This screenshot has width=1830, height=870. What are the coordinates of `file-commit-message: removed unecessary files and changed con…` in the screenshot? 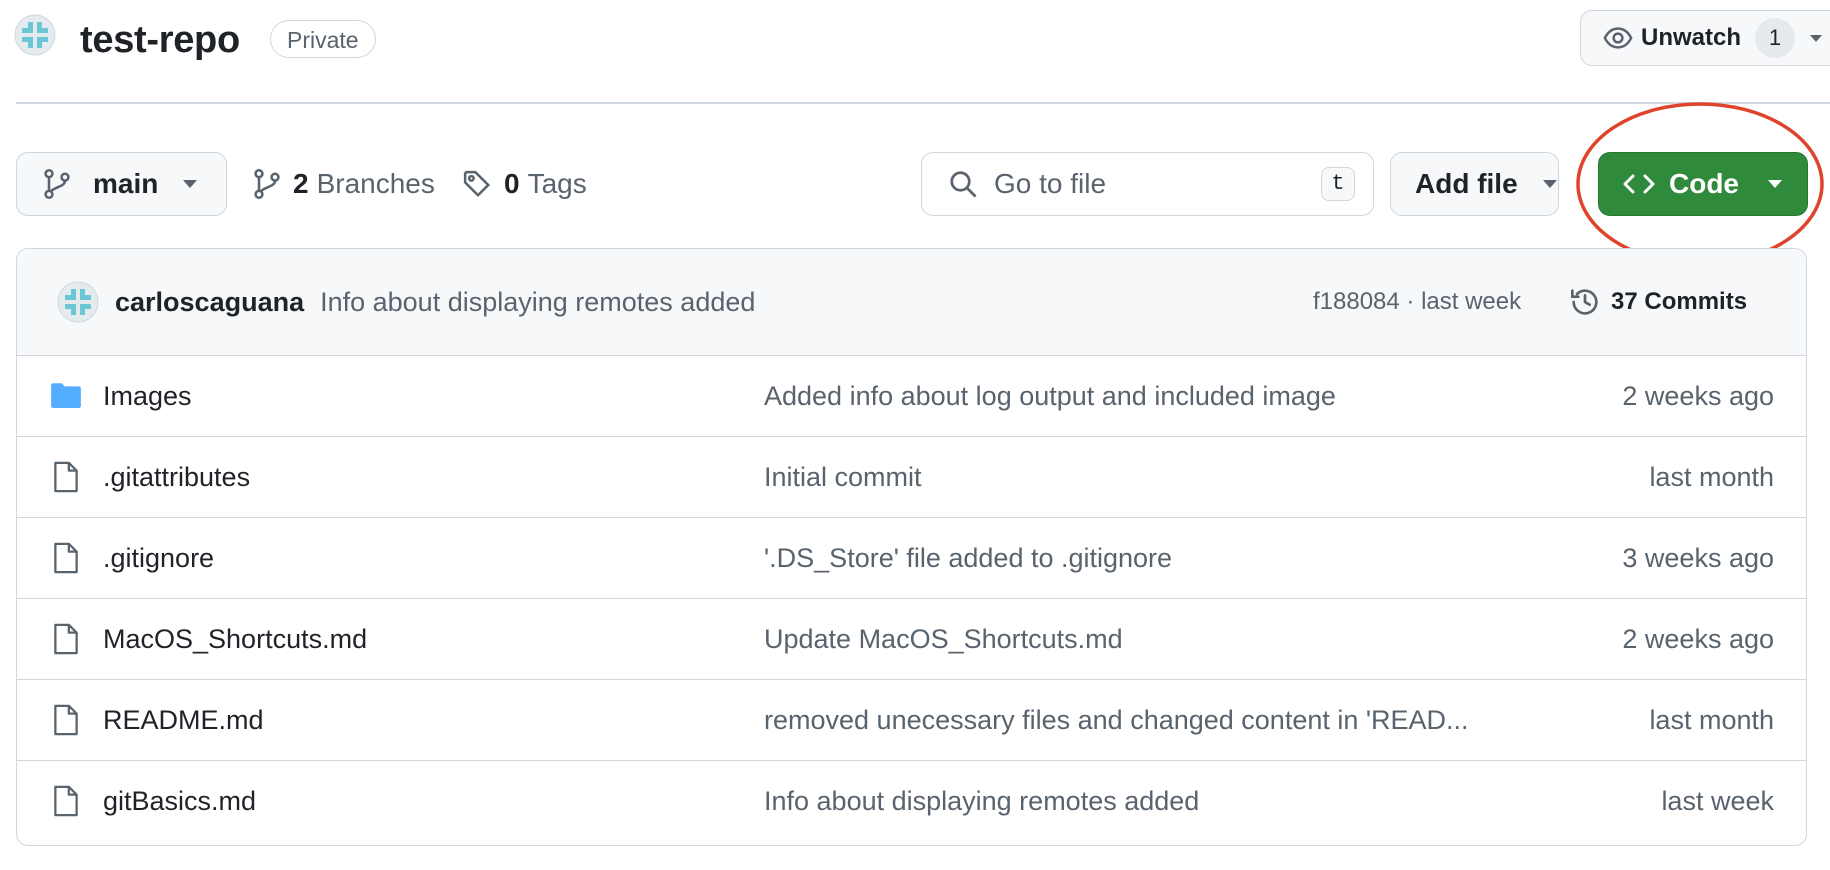 It's located at (1116, 720).